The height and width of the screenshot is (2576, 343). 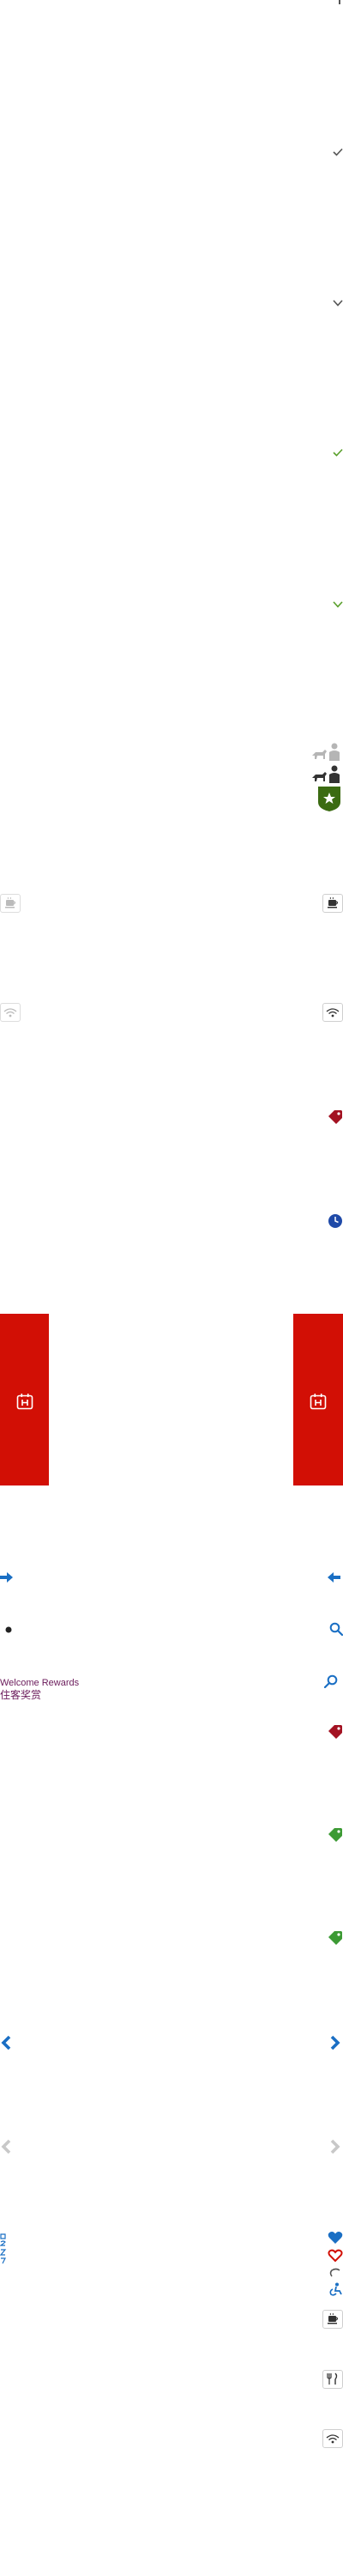 I want to click on heart-blue-icon, so click(x=336, y=2238).